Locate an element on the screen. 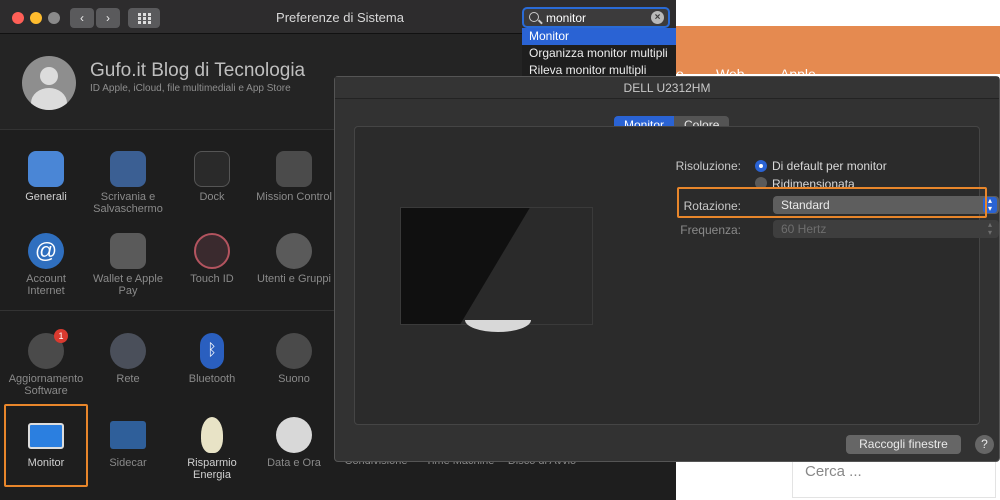 The image size is (1000, 500). resolution-label: Risoluzione: is located at coordinates (708, 166).